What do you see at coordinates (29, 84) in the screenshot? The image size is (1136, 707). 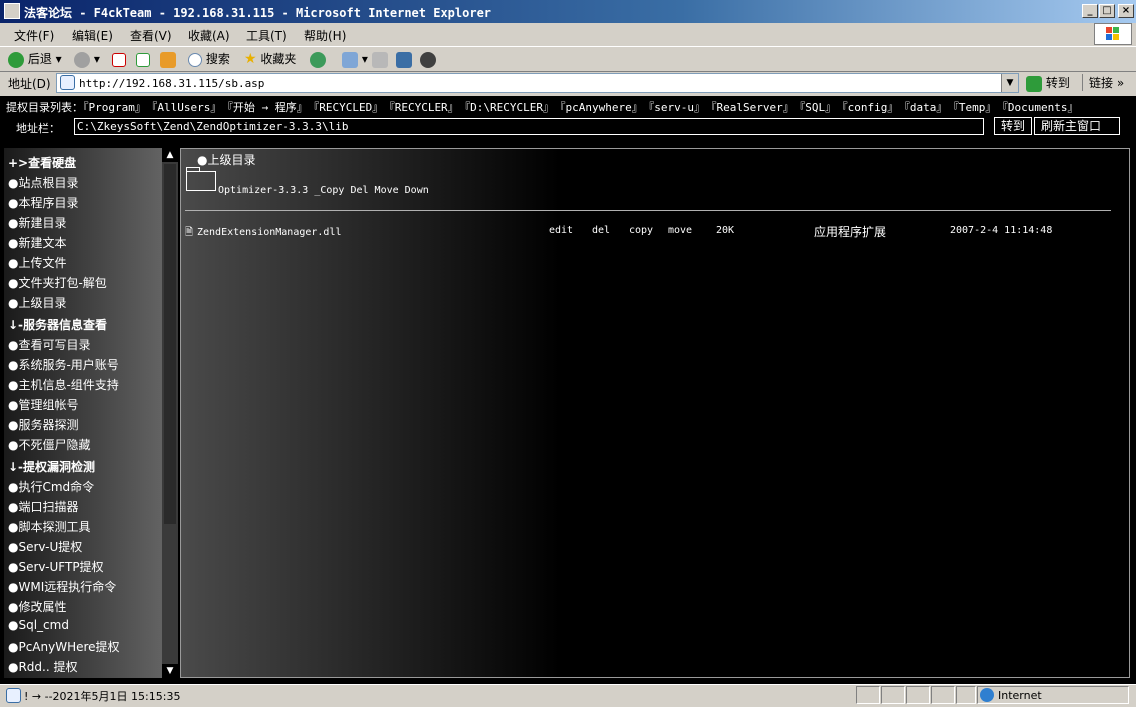 I see `address-label: 地址(D)` at bounding box center [29, 84].